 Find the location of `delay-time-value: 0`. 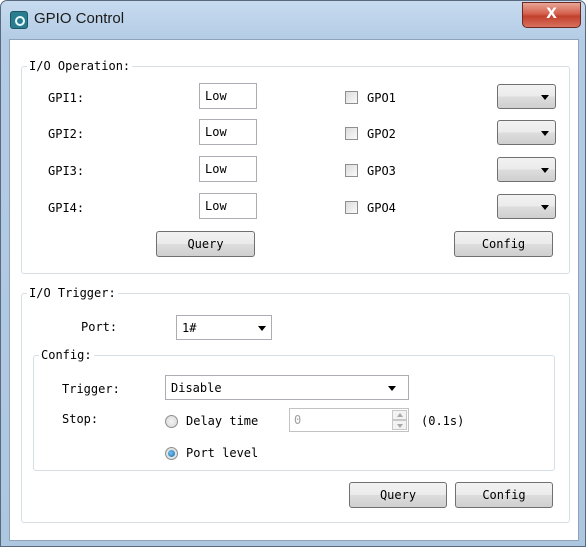

delay-time-value: 0 is located at coordinates (298, 420).